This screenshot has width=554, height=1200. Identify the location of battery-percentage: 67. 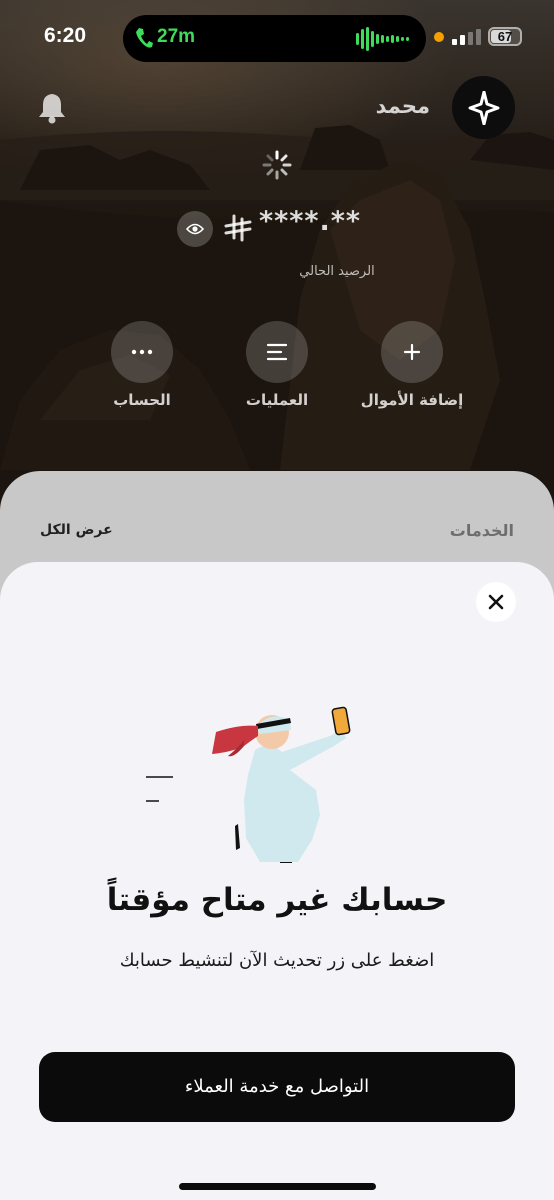
(505, 36).